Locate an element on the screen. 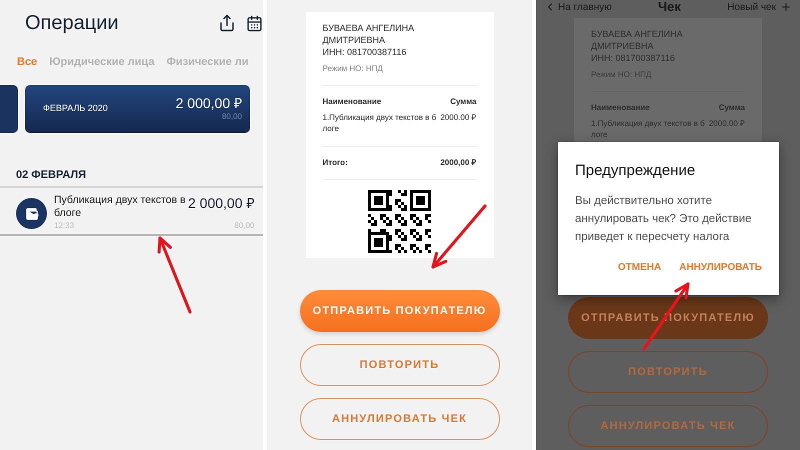 This screenshot has width=800, height=450. new-receipt-link: Новый чек is located at coordinates (751, 7).